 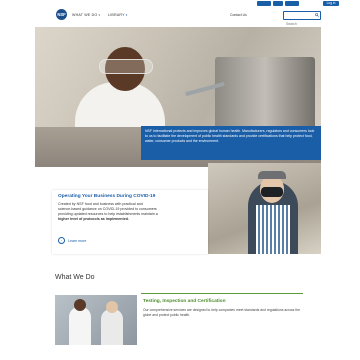 What do you see at coordinates (222, 293) in the screenshot?
I see `section-divider` at bounding box center [222, 293].